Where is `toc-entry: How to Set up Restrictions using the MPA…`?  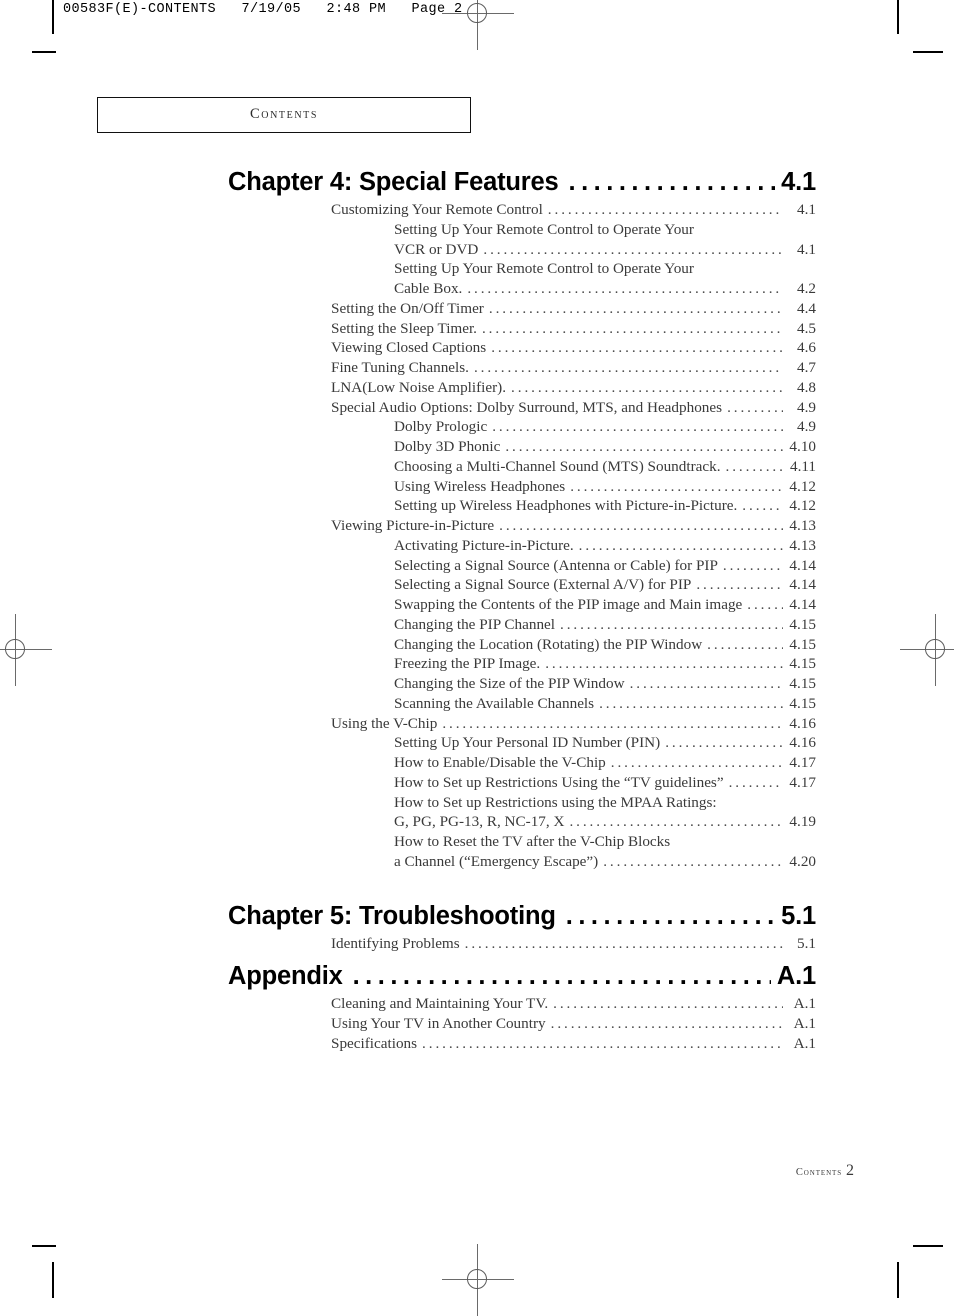 toc-entry: How to Set up Restrictions using the MPA… is located at coordinates (522, 803).